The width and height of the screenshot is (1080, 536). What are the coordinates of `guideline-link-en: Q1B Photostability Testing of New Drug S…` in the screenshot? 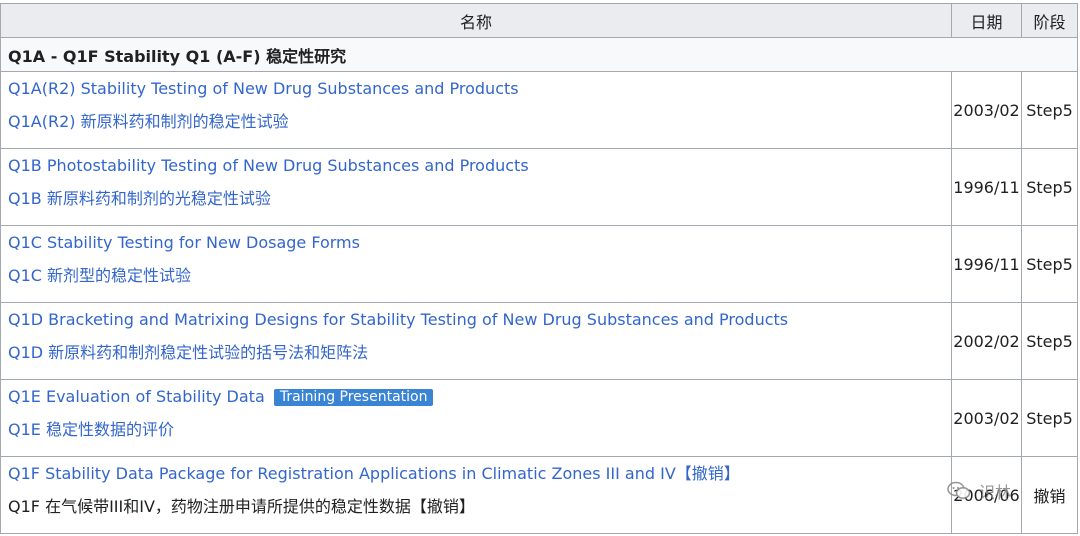 It's located at (268, 165).